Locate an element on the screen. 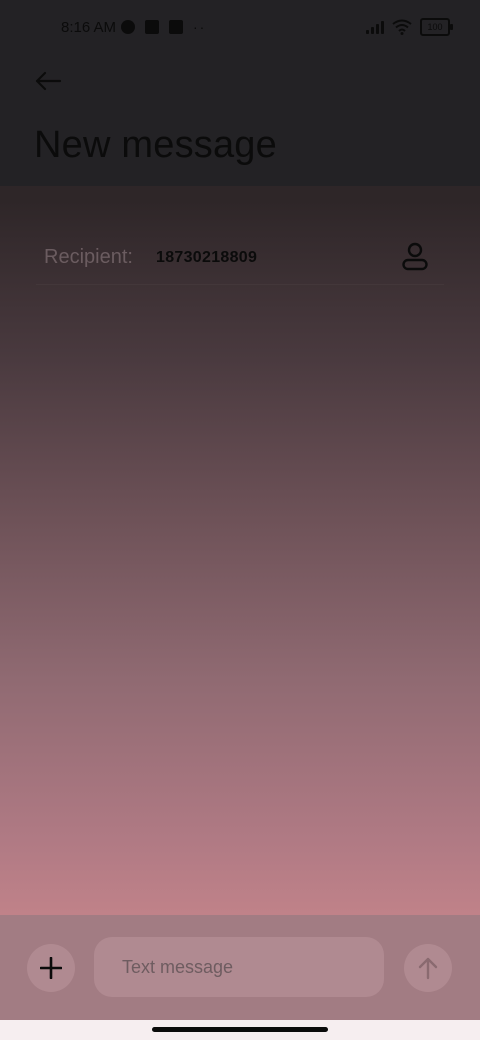 The image size is (480, 1040). back-button is located at coordinates (48, 81).